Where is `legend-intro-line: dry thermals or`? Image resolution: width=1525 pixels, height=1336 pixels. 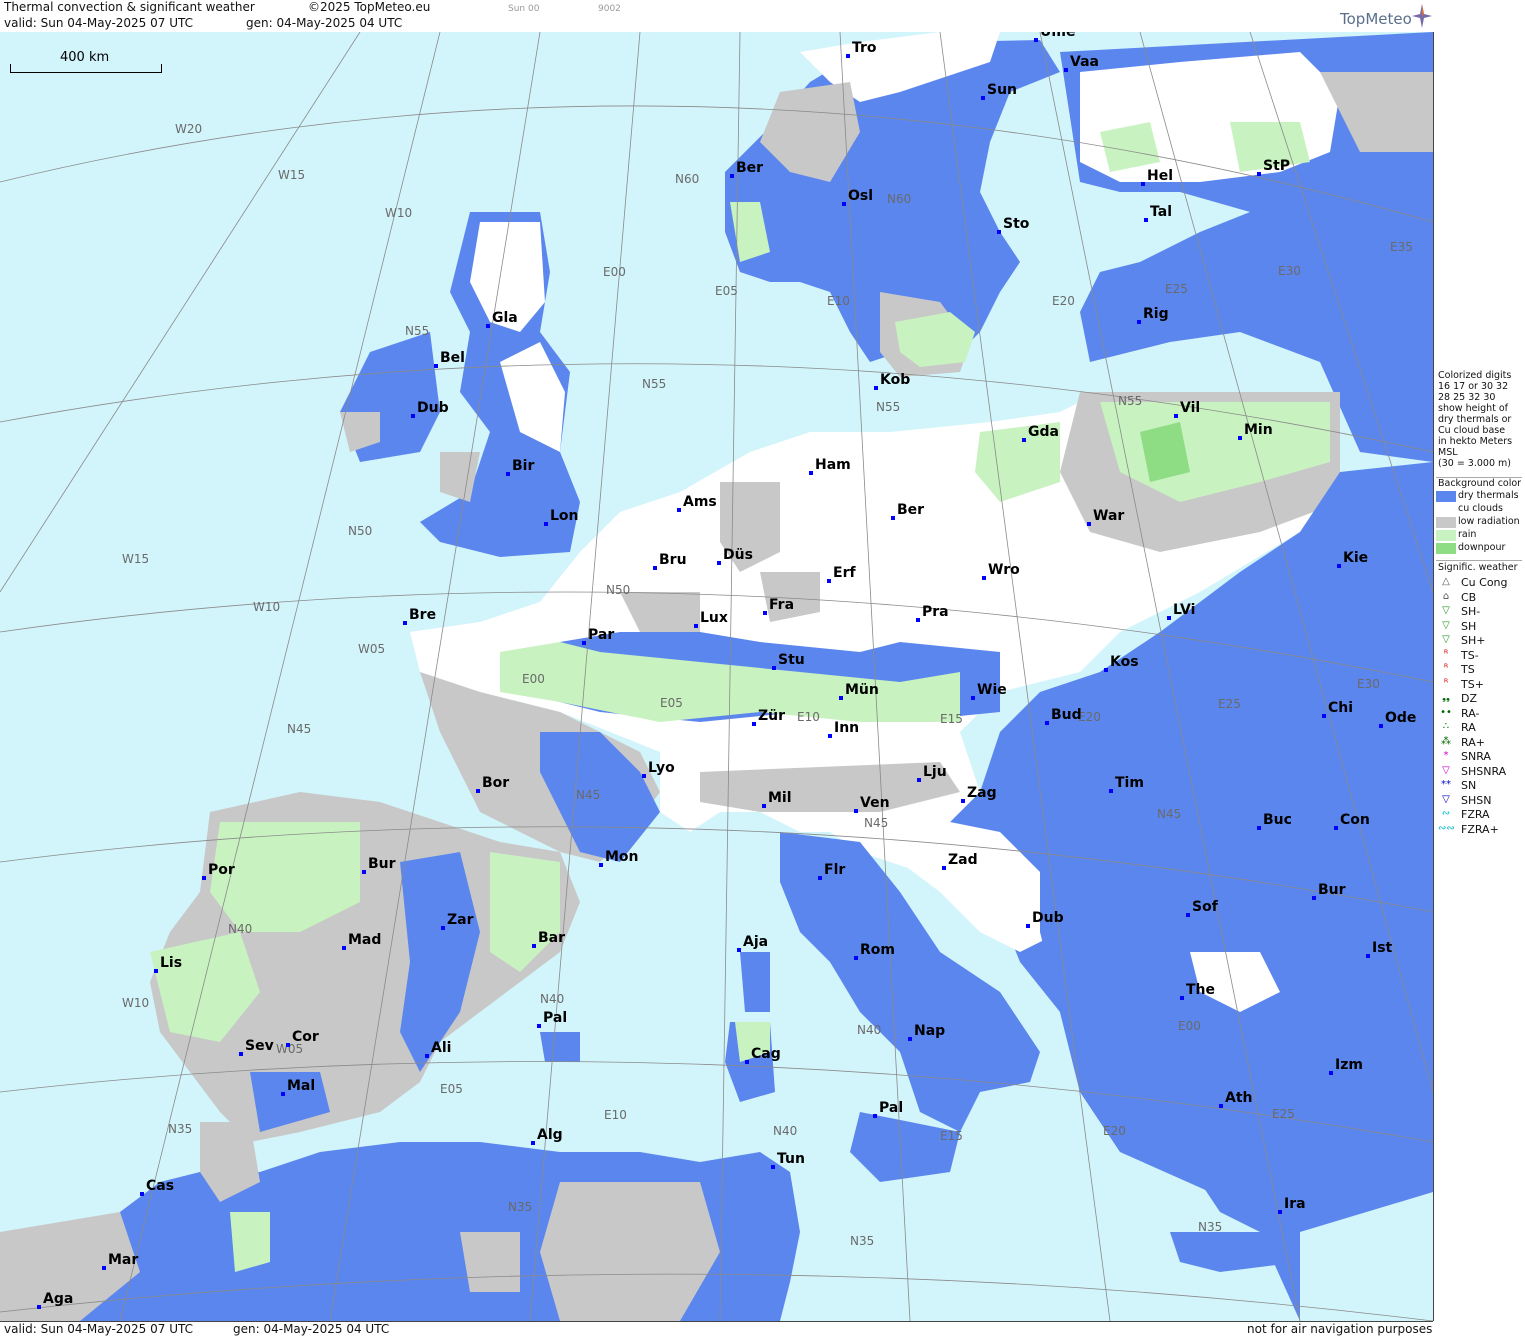
legend-intro-line: dry thermals or is located at coordinates (1475, 419).